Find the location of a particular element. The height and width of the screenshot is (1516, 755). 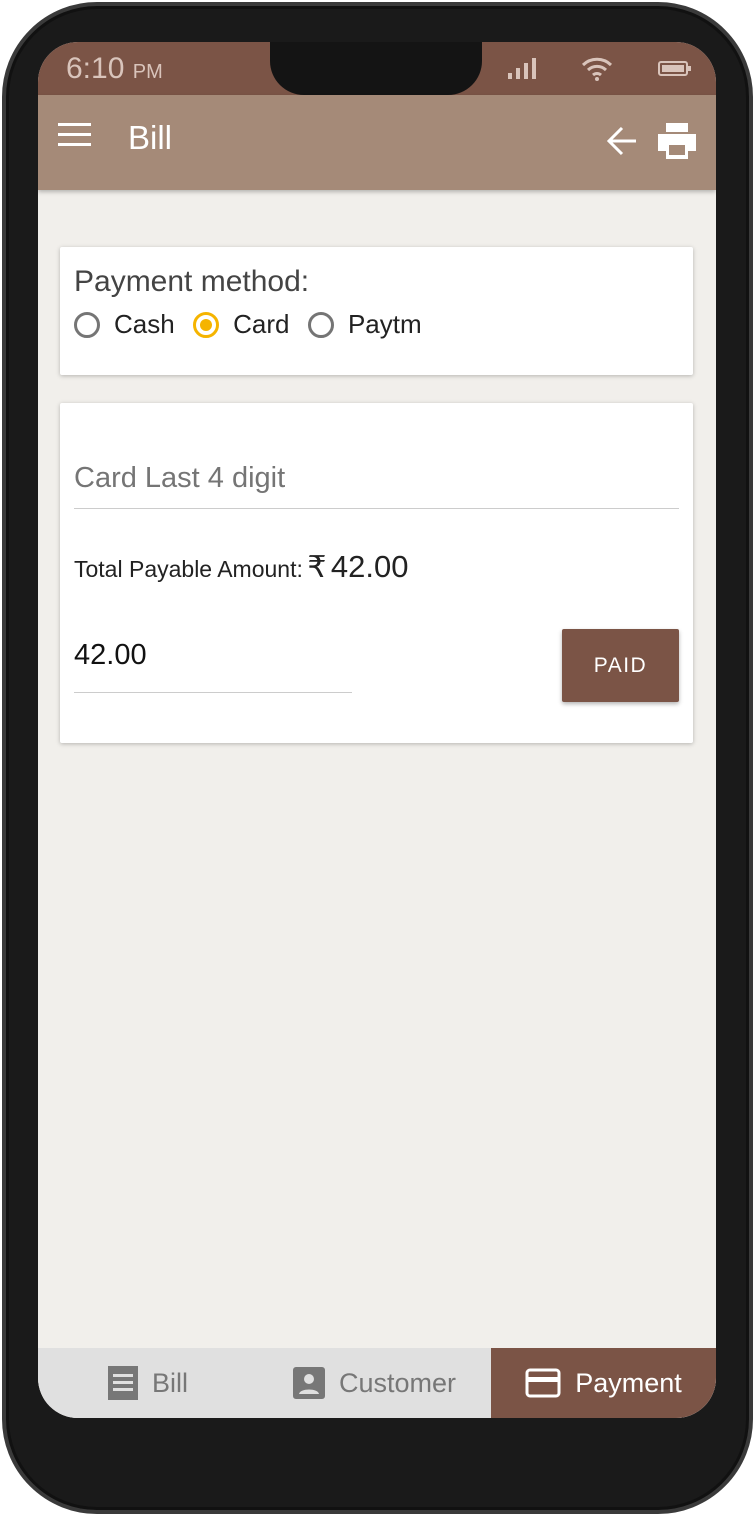

signal-icon is located at coordinates (522, 68).